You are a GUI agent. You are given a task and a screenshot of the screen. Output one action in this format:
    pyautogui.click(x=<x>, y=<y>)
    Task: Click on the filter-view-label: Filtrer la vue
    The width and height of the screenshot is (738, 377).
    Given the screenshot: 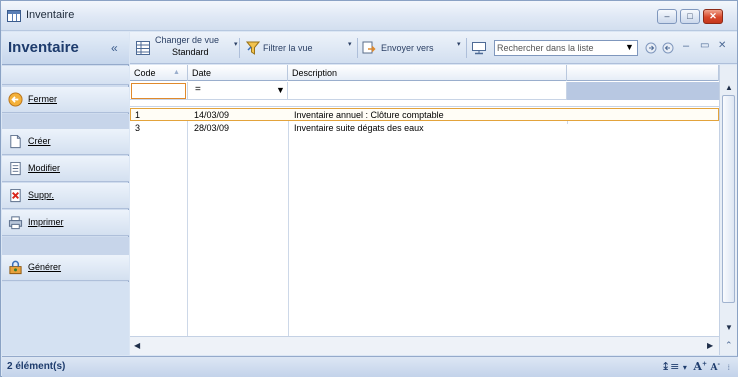 What is the action you would take?
    pyautogui.click(x=288, y=48)
    